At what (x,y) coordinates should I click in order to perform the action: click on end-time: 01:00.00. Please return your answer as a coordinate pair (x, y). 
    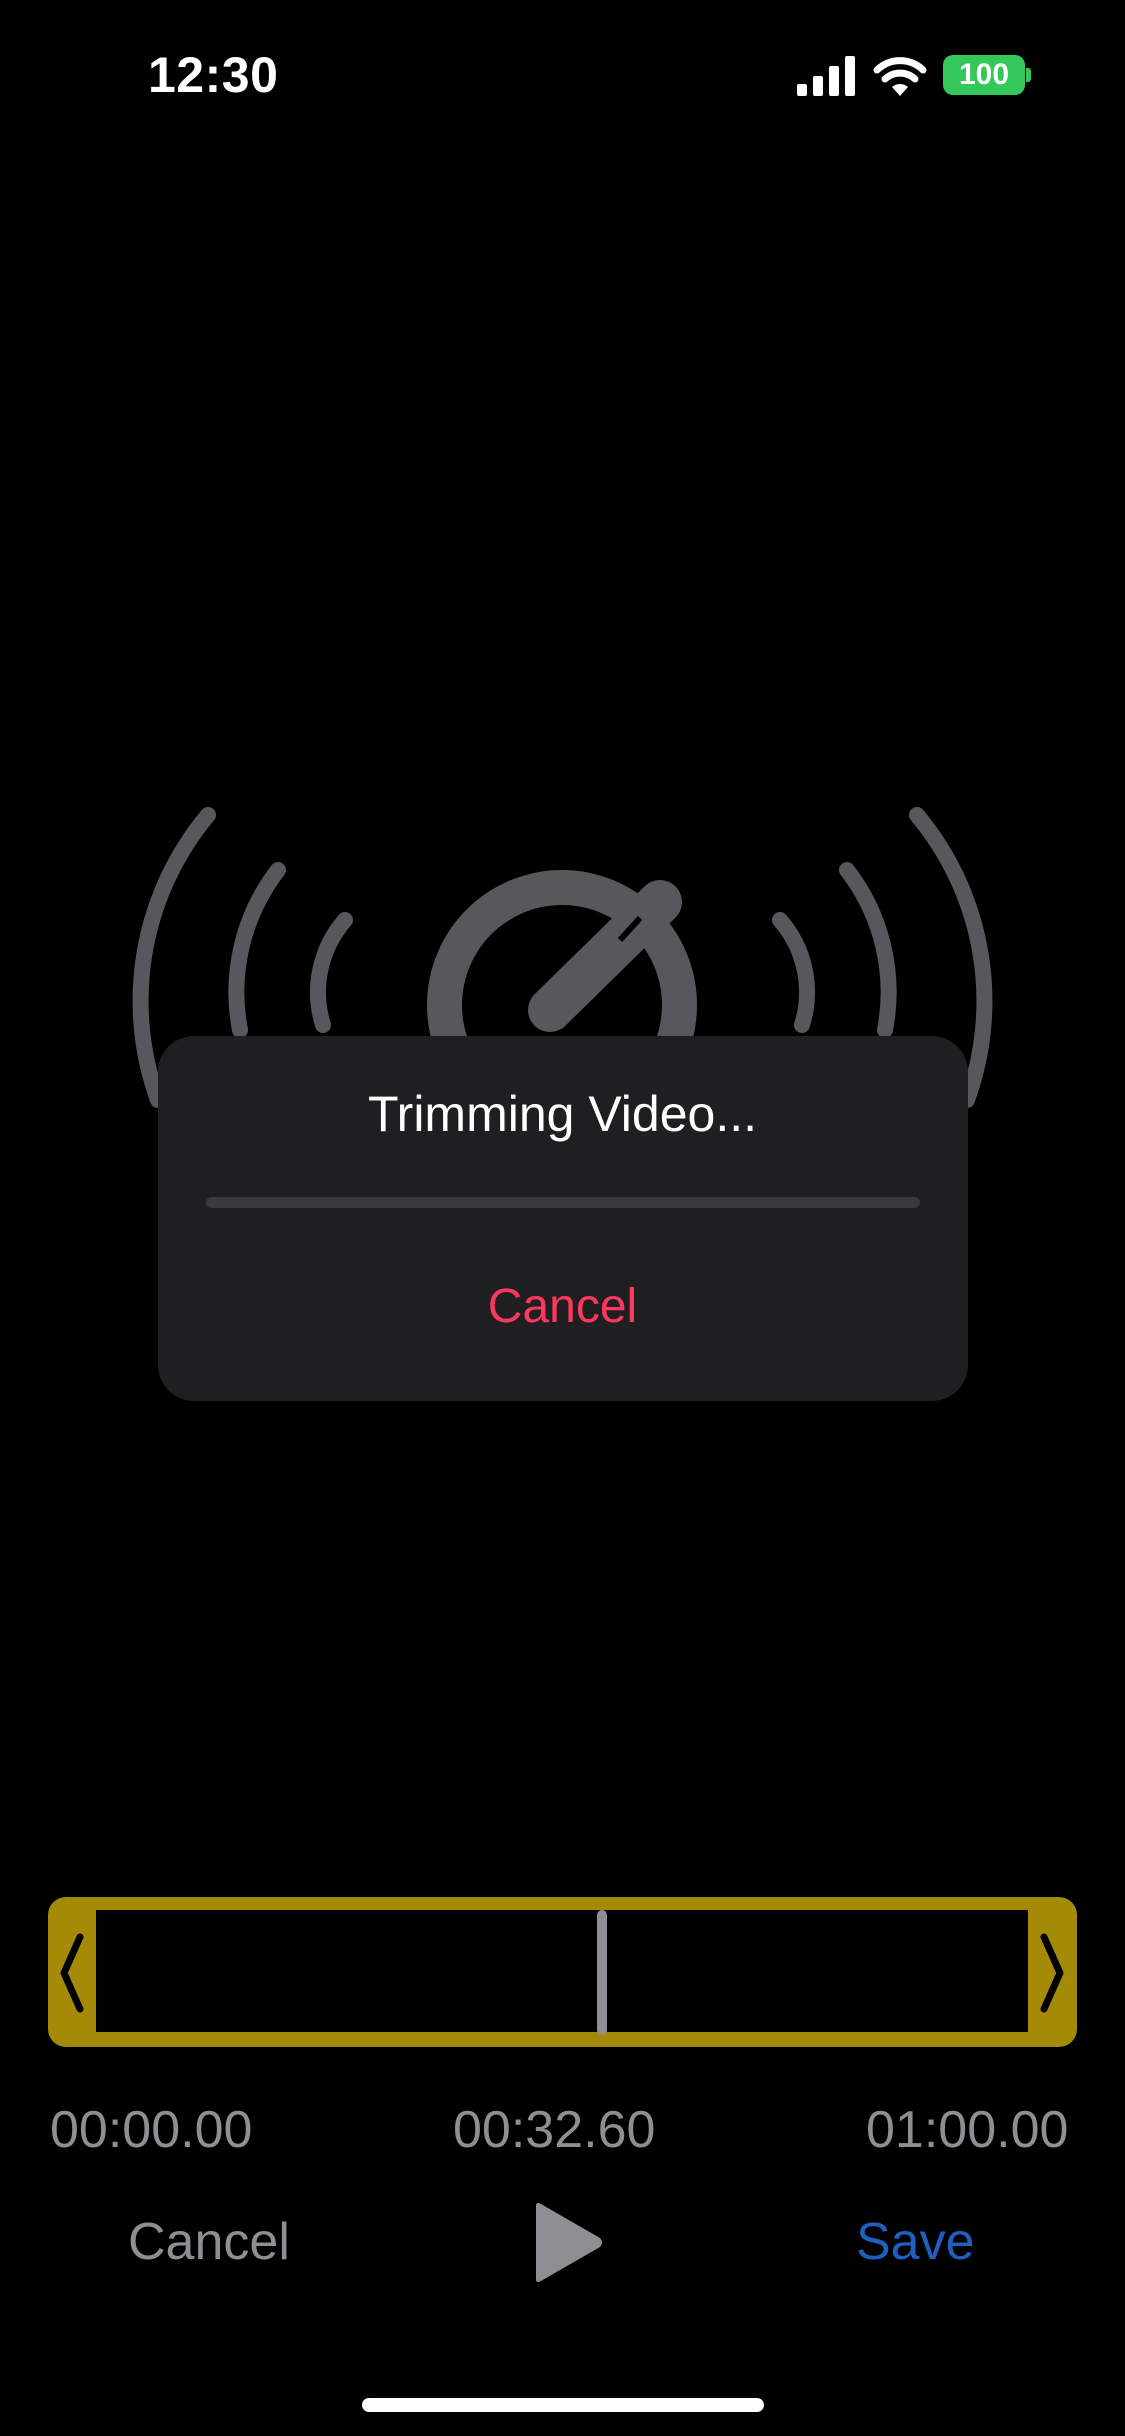
    Looking at the image, I should click on (967, 2130).